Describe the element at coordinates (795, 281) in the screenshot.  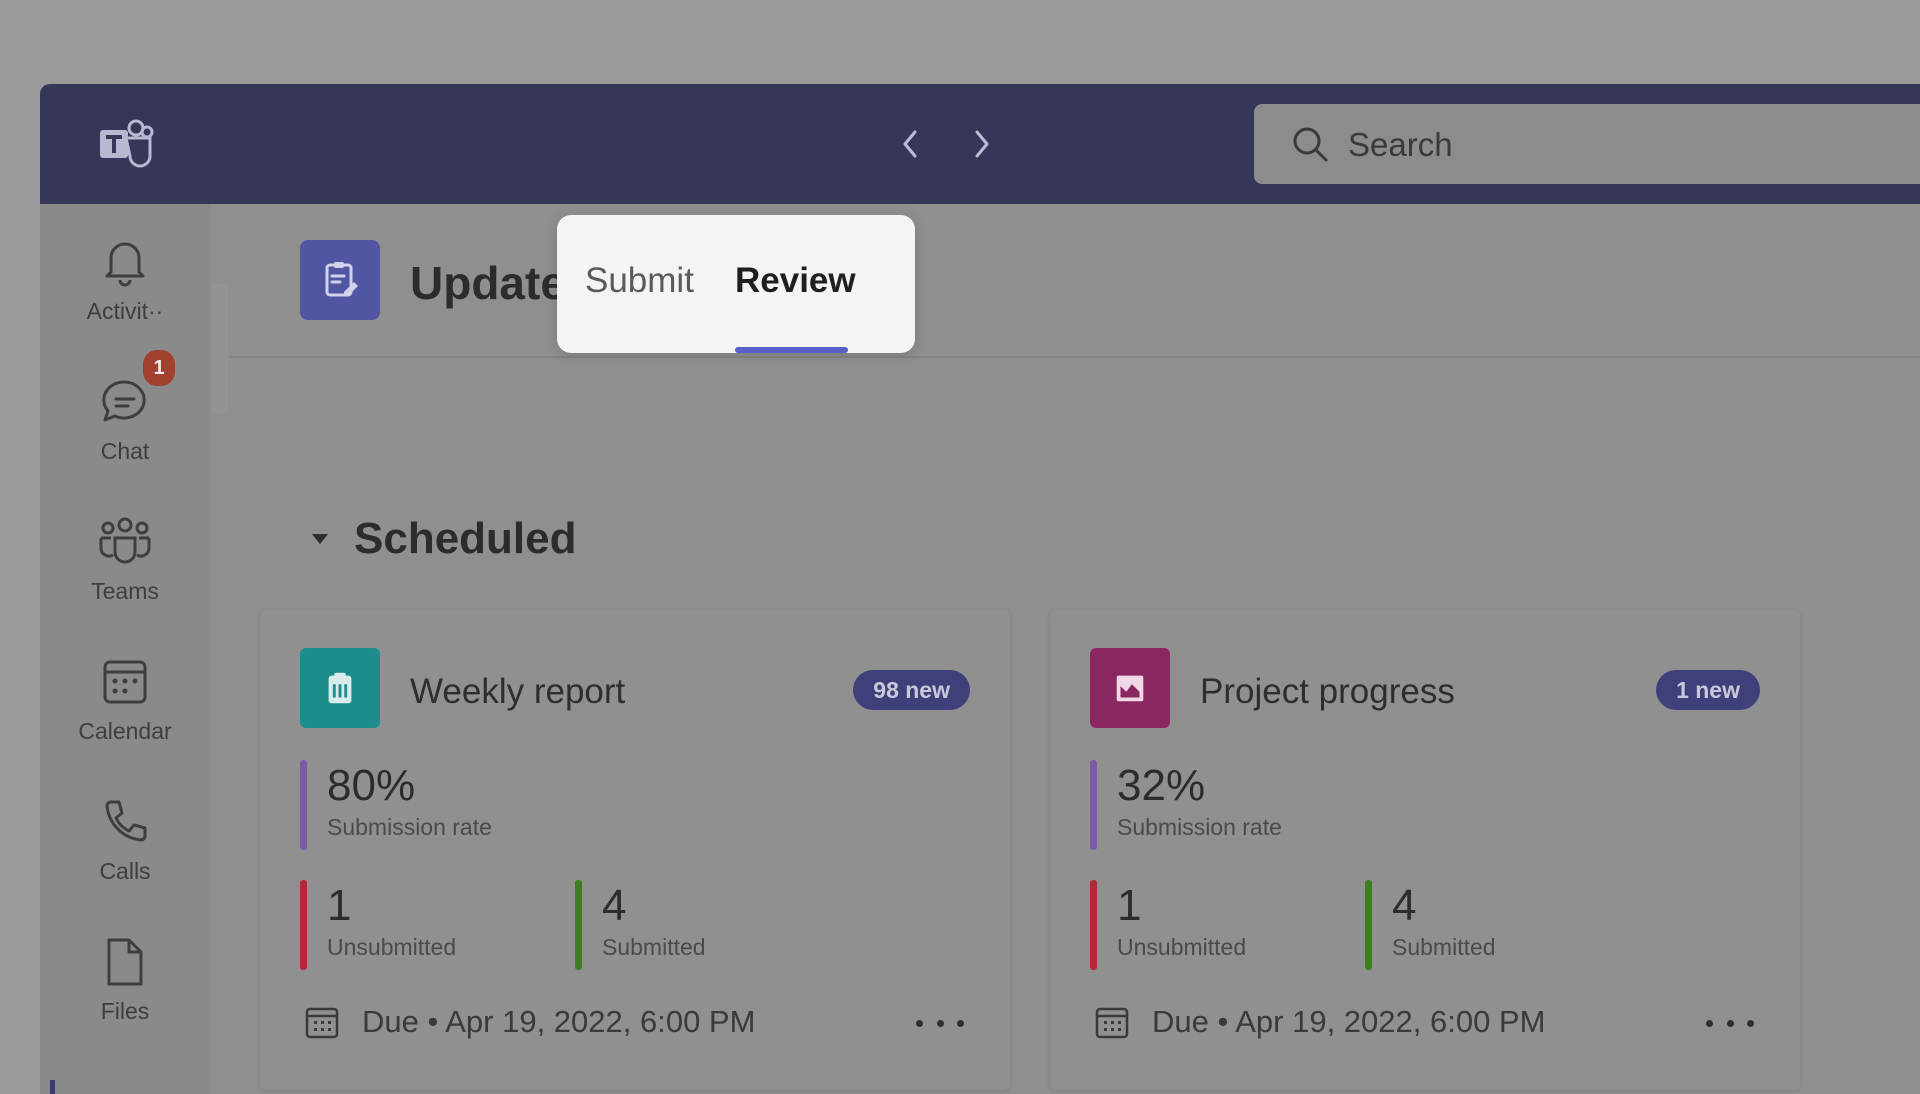
I see `tab-review: Review` at that location.